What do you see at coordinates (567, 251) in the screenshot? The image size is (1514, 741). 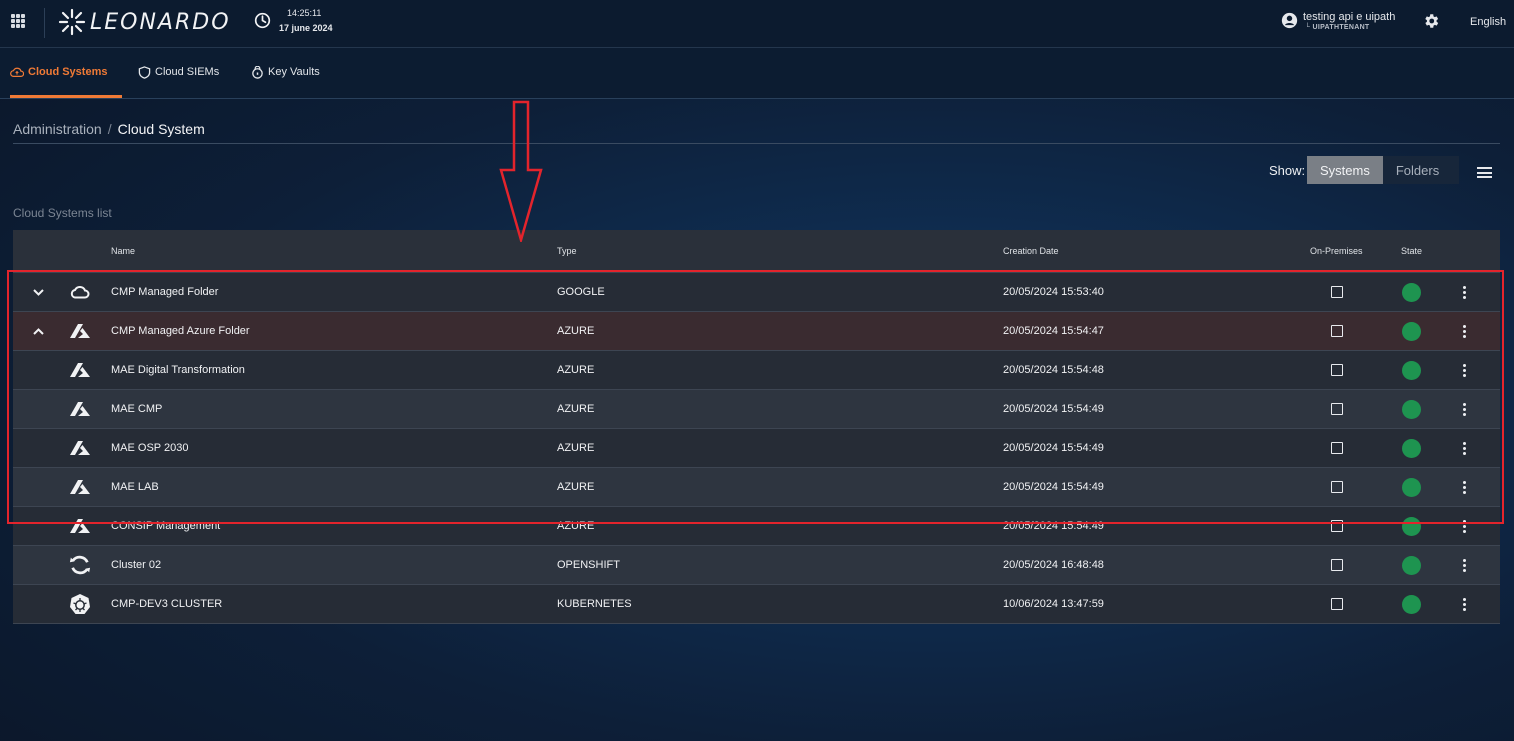 I see `column-header-type: Type` at bounding box center [567, 251].